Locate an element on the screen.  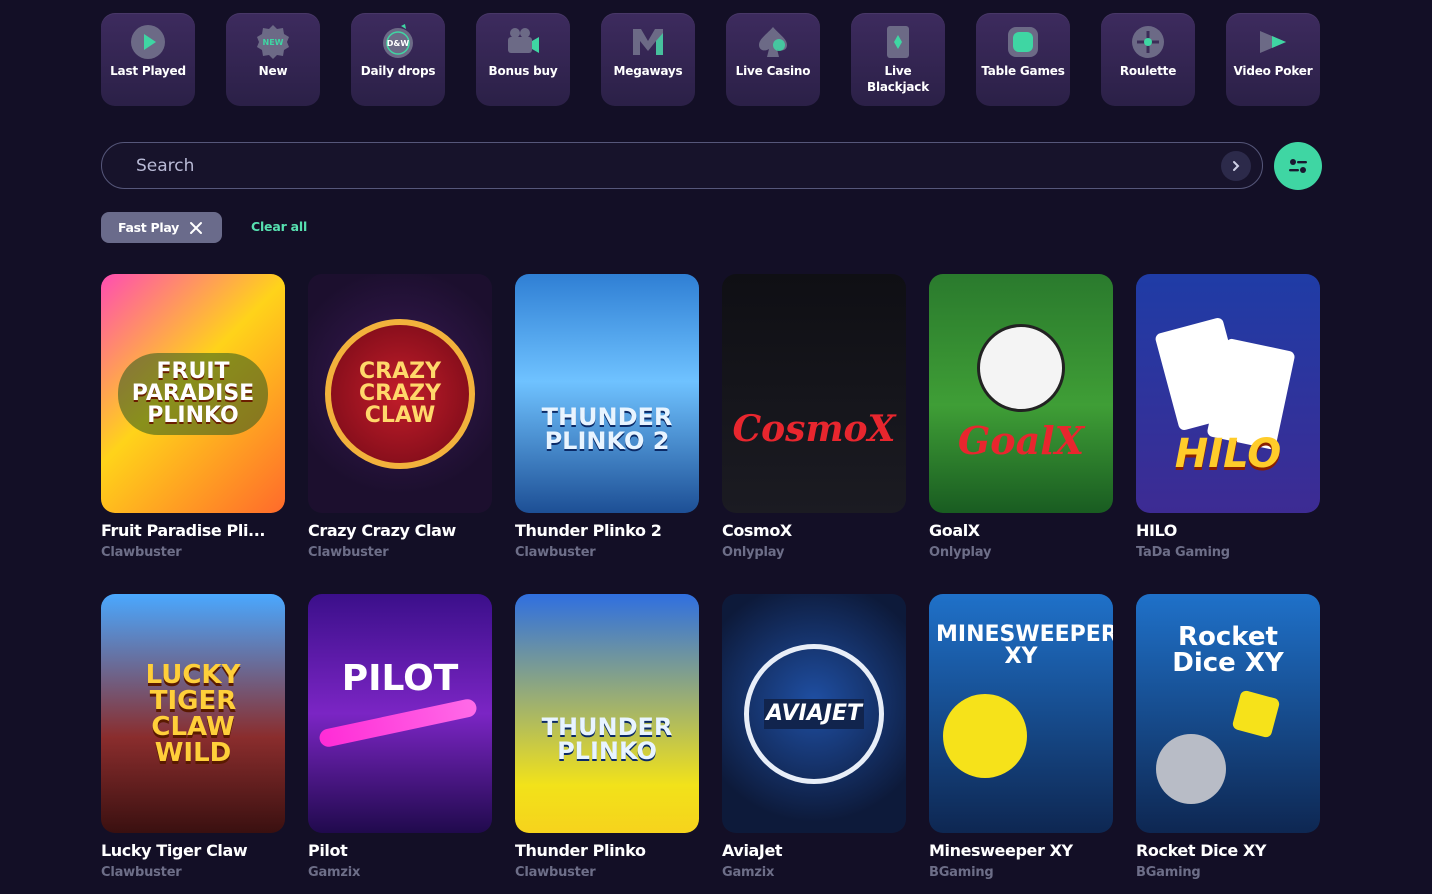
game-art-ring: AVIAJET is located at coordinates (814, 713).